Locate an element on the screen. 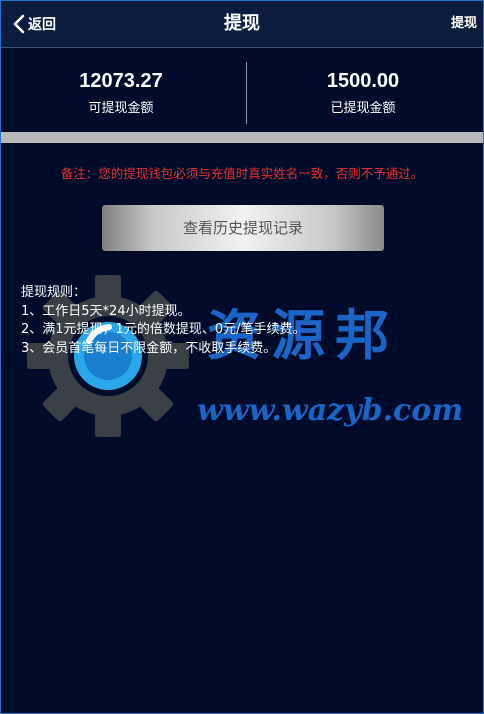 Image resolution: width=484 pixels, height=714 pixels. balance-stats: 12073.27 可提现金额 1500.00 已提现金额 is located at coordinates (242, 90).